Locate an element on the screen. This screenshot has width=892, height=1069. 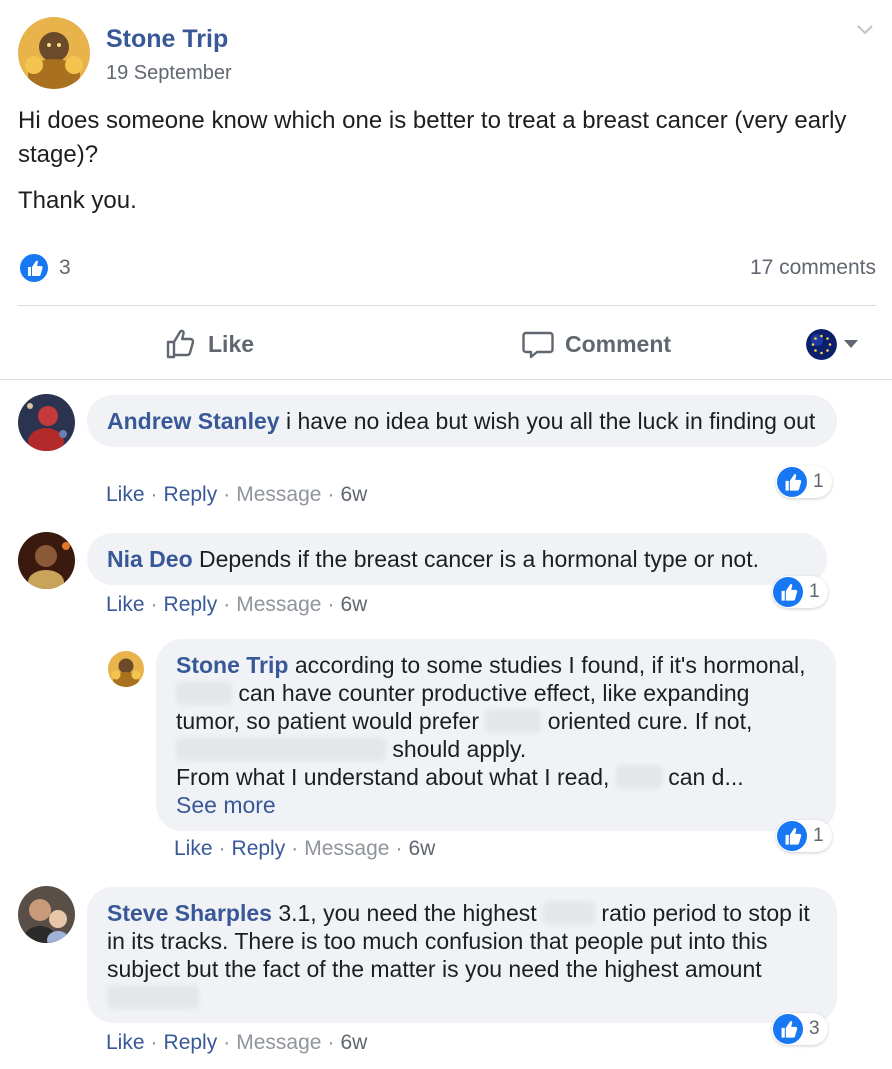
comment-author-name: Stone Trip is located at coordinates (232, 665).